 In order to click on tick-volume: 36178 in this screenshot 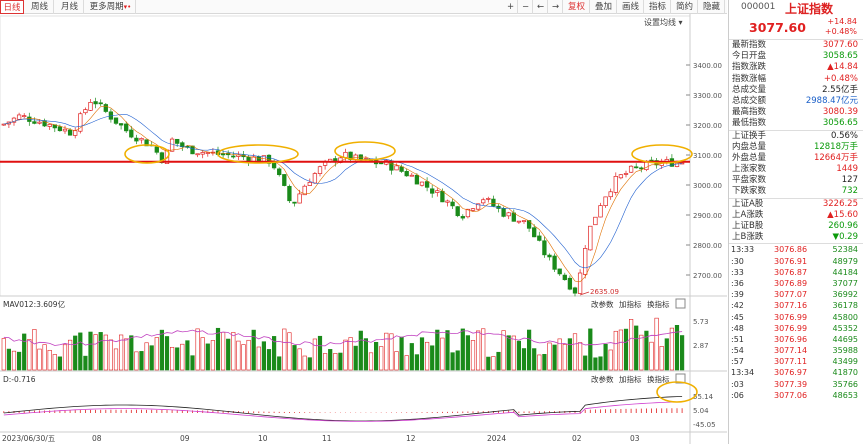, I will do `click(845, 306)`.